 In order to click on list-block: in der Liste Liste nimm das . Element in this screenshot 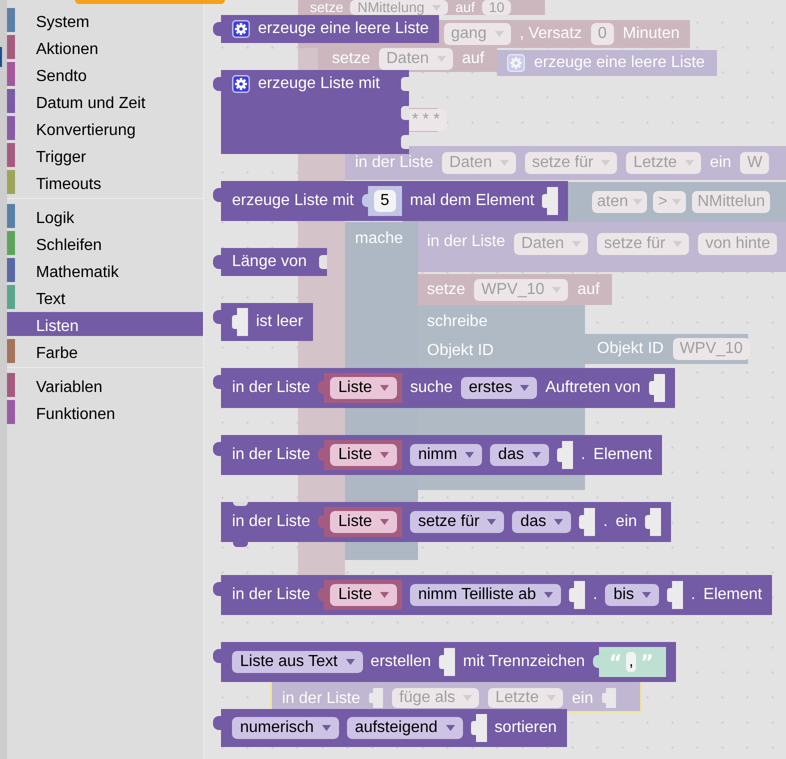, I will do `click(437, 455)`.